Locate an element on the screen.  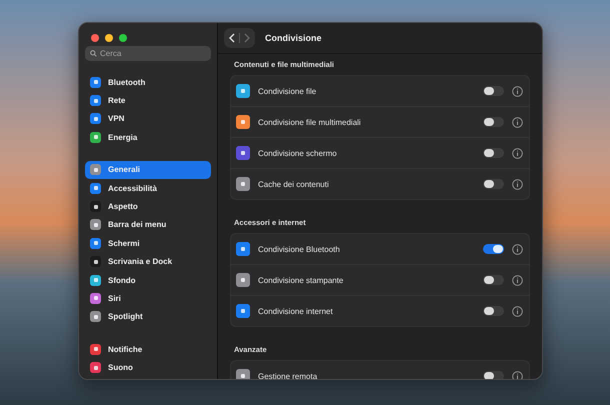
setting-label: Condivisione schermo is located at coordinates (298, 153).